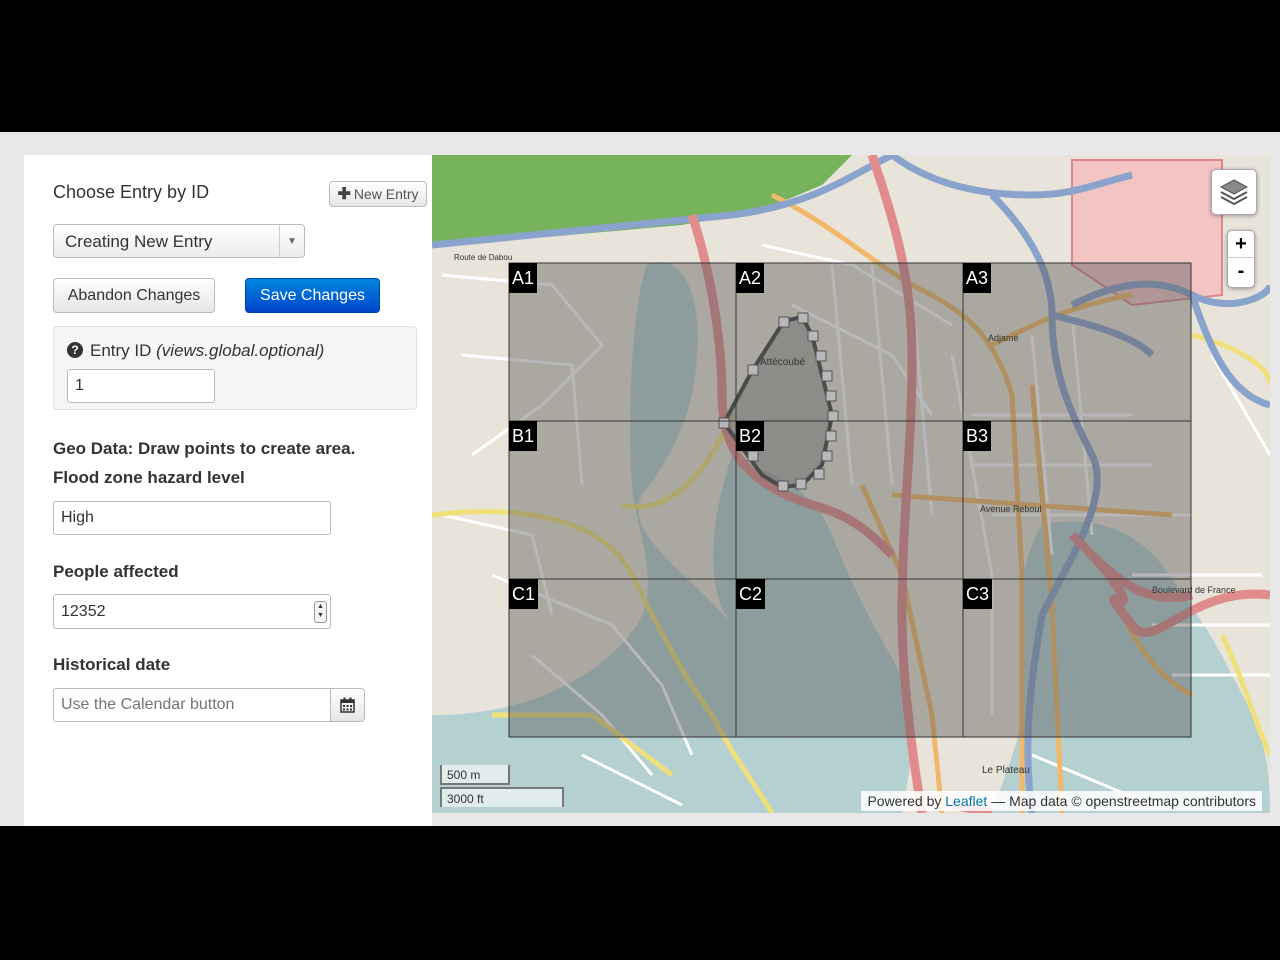  What do you see at coordinates (207, 350) in the screenshot?
I see `entry-id-label: Entry ID (views.global.optional)` at bounding box center [207, 350].